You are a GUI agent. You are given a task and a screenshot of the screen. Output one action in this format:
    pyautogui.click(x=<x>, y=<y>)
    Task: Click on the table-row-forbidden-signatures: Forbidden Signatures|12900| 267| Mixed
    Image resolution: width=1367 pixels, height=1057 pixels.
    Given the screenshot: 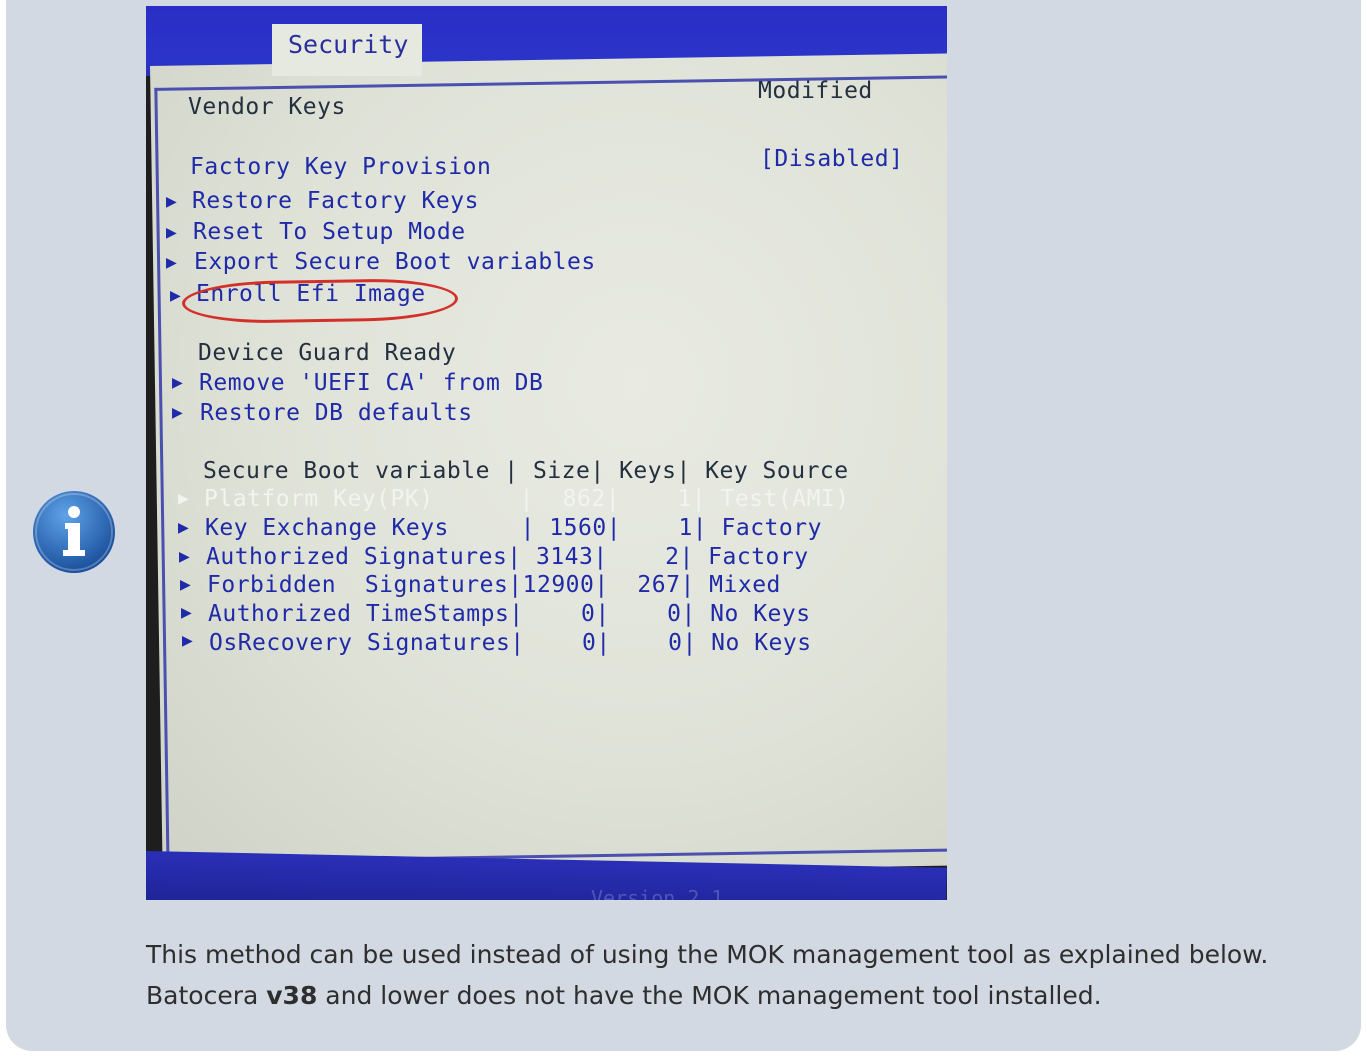 What is the action you would take?
    pyautogui.click(x=494, y=585)
    